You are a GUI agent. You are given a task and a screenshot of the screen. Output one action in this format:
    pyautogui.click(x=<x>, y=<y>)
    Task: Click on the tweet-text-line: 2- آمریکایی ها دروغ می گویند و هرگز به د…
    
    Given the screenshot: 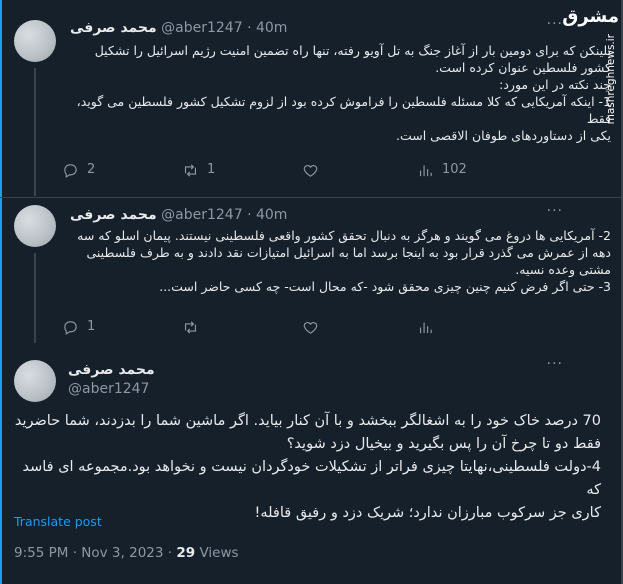 What is the action you would take?
    pyautogui.click(x=344, y=235)
    